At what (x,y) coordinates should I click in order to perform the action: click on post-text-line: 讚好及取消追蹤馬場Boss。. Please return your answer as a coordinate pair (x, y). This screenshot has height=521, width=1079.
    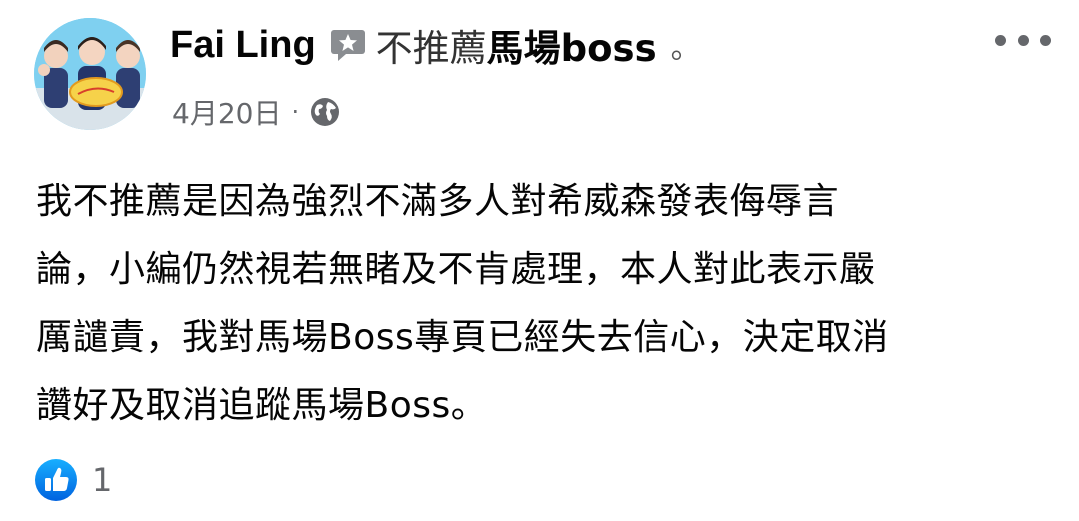
    Looking at the image, I should click on (262, 405).